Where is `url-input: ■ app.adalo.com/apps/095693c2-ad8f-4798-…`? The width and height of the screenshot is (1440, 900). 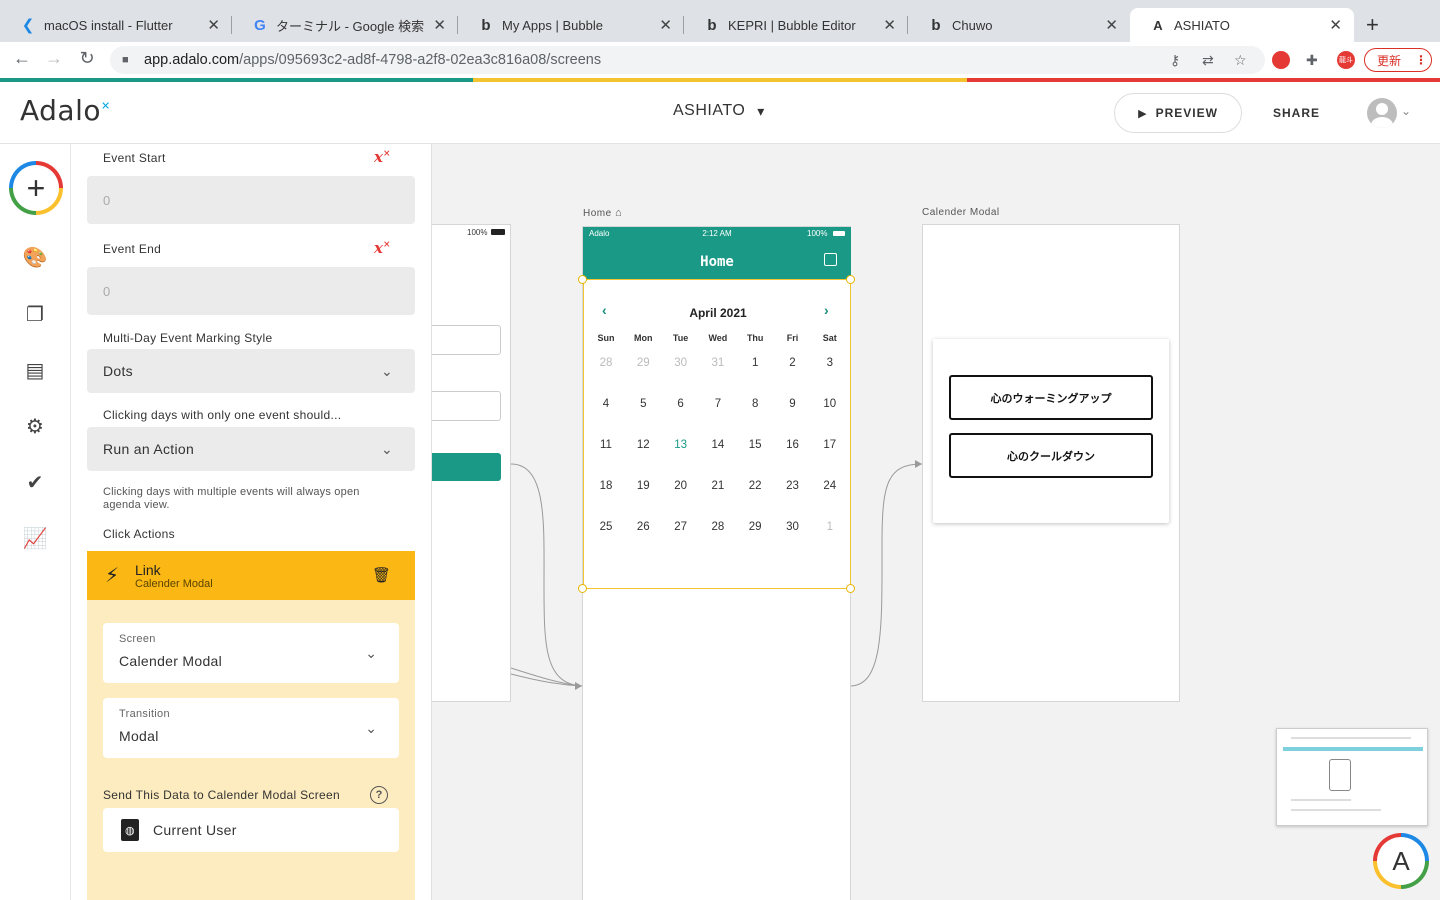 url-input: ■ app.adalo.com/apps/095693c2-ad8f-4798-… is located at coordinates (687, 60).